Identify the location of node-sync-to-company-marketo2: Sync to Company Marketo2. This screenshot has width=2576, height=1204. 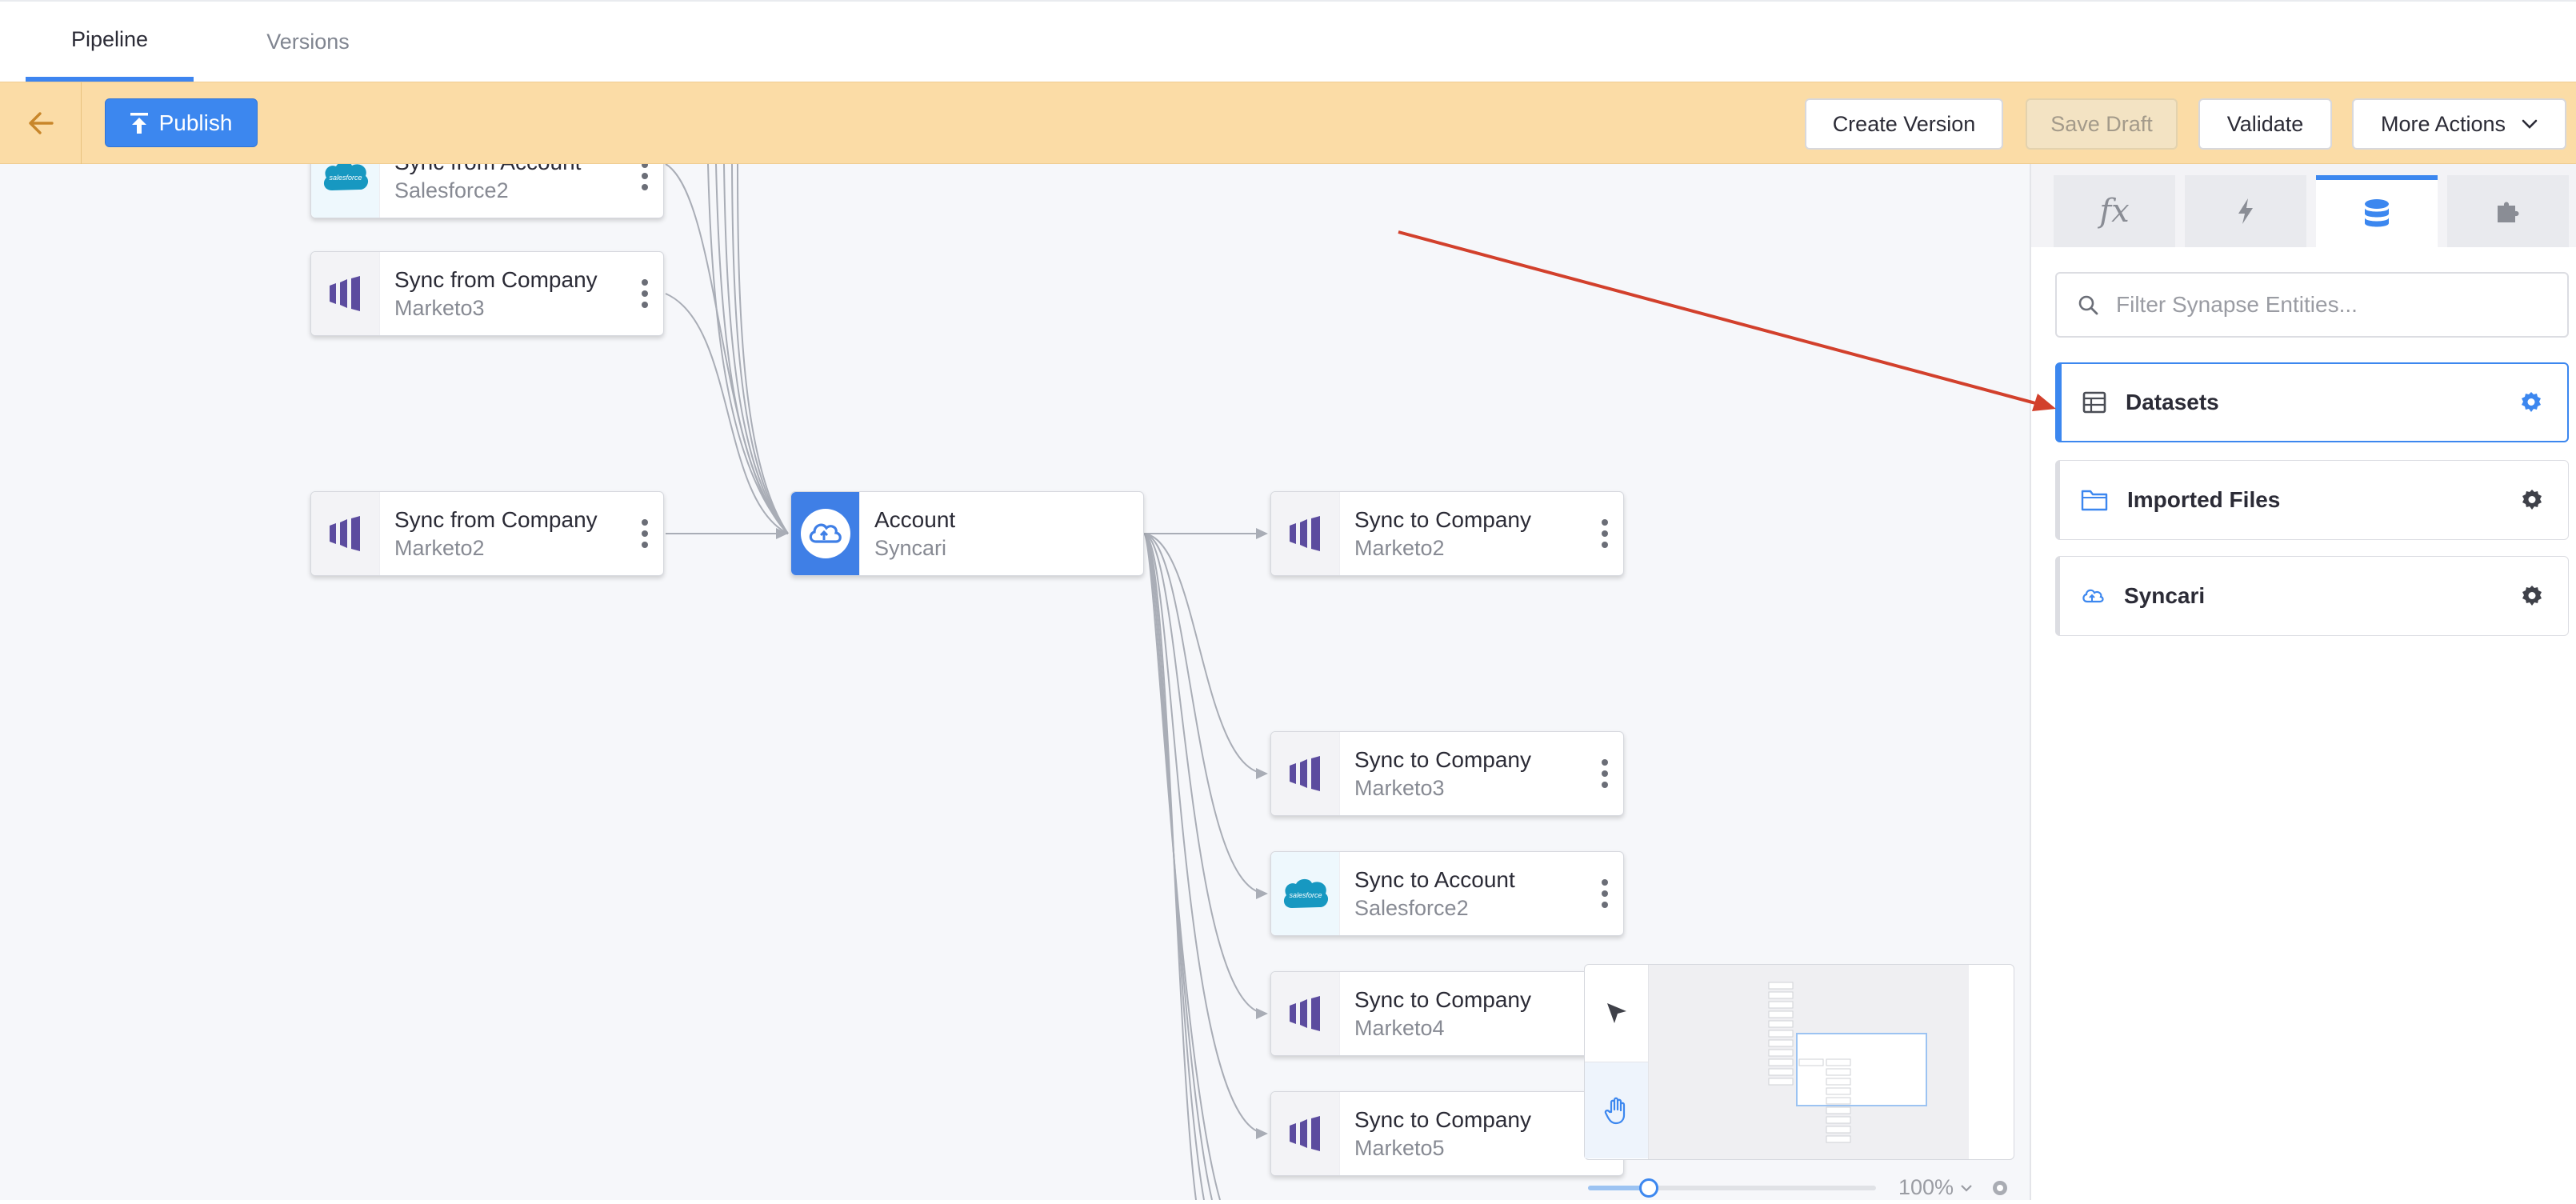
(1447, 533).